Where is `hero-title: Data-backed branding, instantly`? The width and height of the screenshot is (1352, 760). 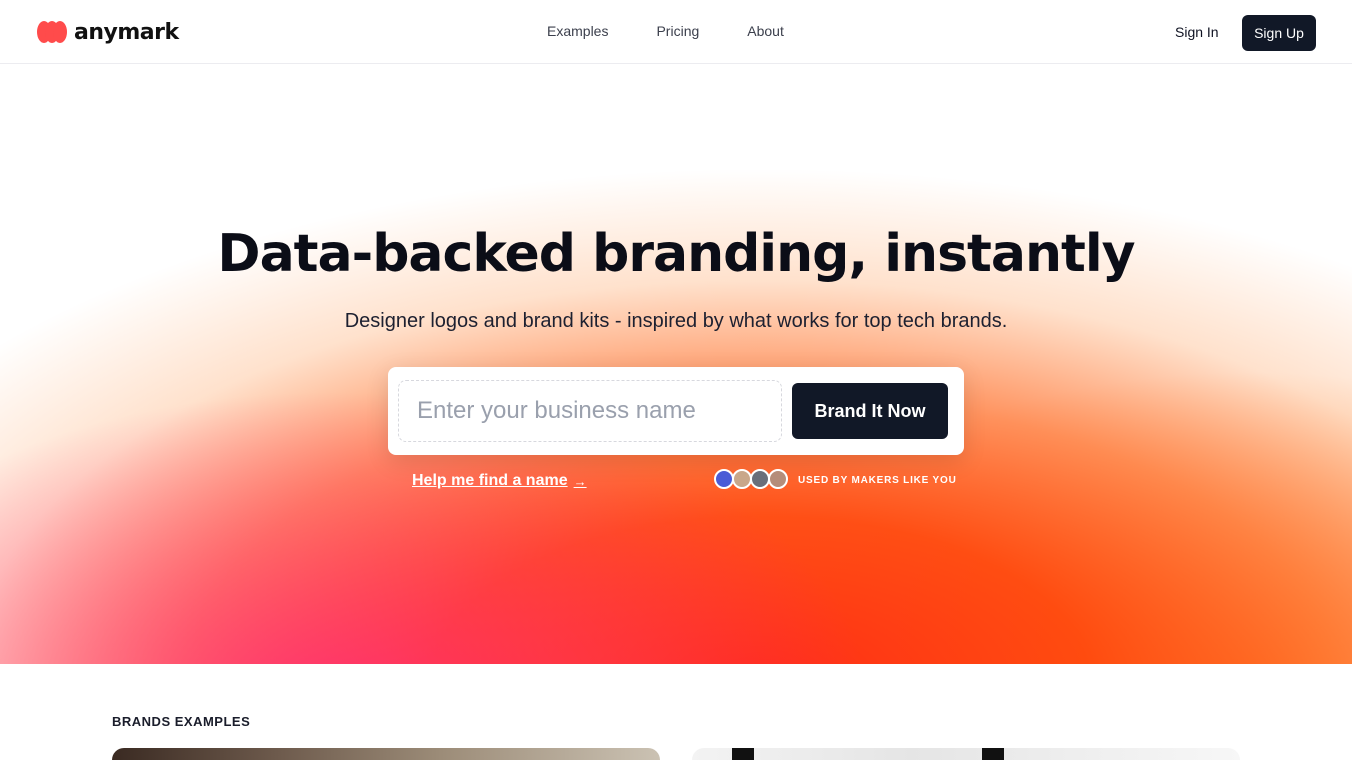
hero-title: Data-backed branding, instantly is located at coordinates (676, 254).